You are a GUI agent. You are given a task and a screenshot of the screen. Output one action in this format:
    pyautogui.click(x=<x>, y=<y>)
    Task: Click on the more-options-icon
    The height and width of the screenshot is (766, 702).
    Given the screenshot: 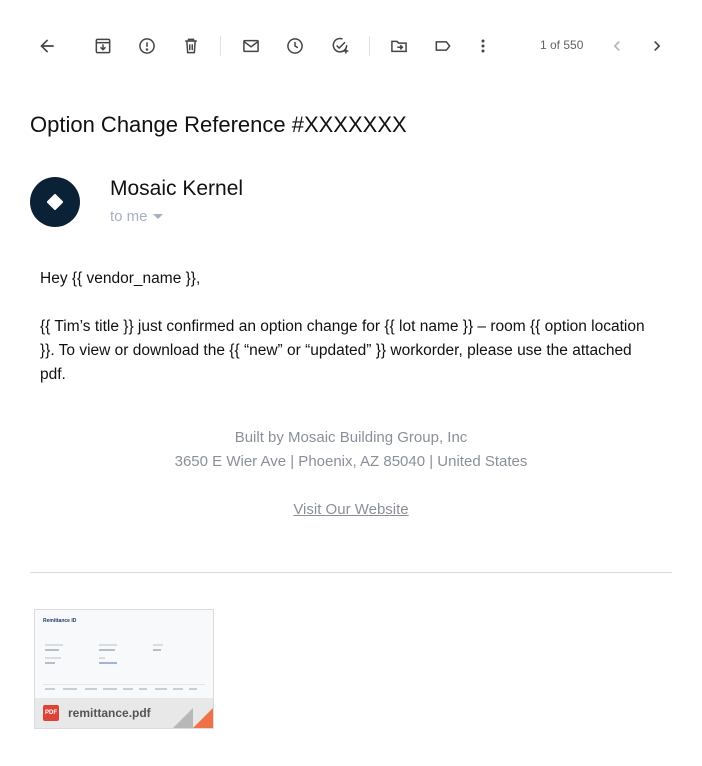 What is the action you would take?
    pyautogui.click(x=483, y=46)
    